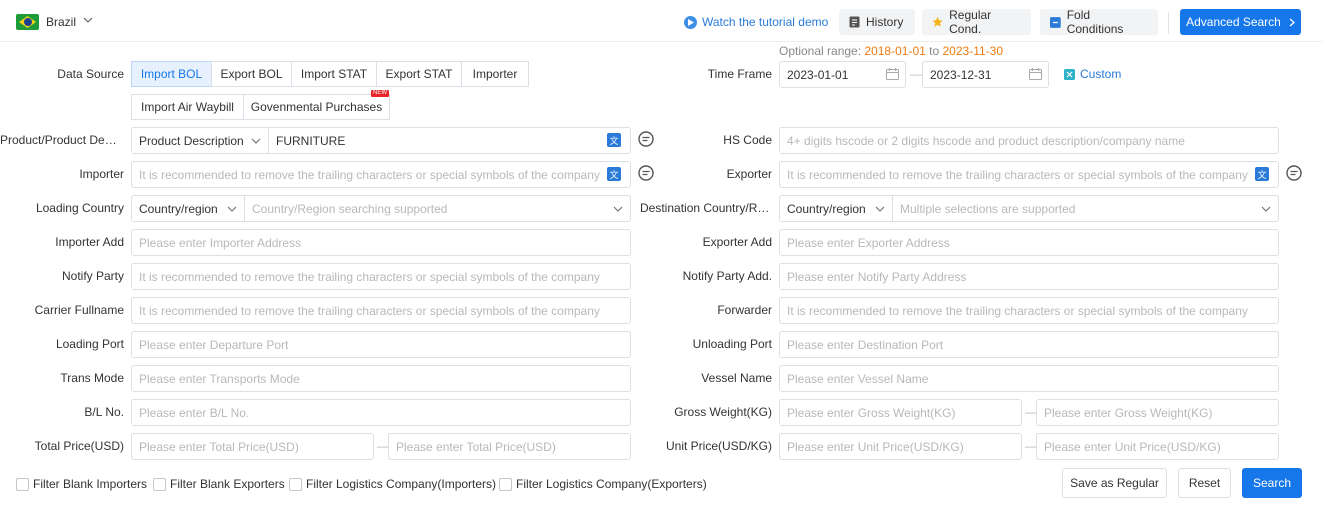 This screenshot has width=1323, height=508. What do you see at coordinates (1069, 74) in the screenshot?
I see `custom-icon` at bounding box center [1069, 74].